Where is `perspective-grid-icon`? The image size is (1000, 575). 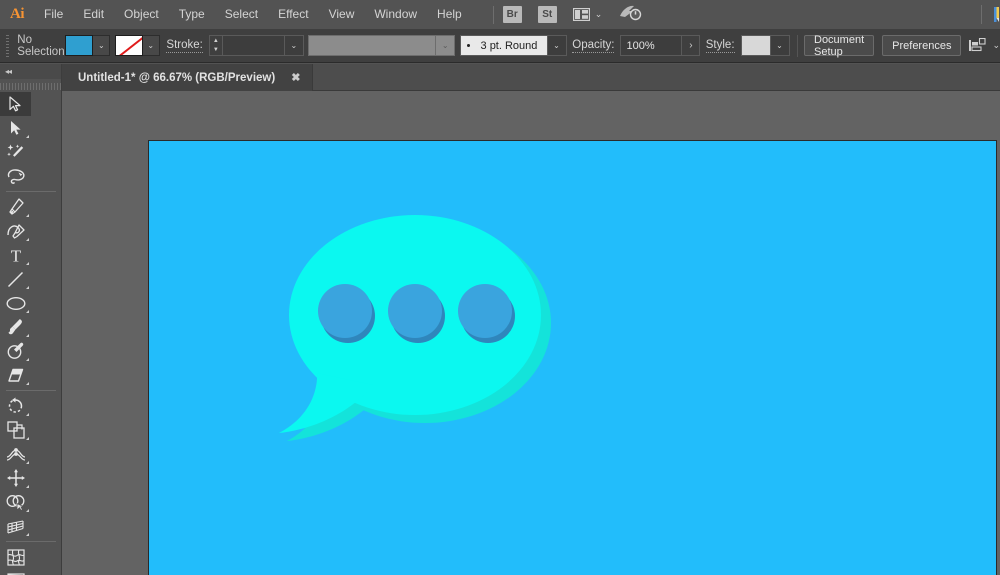
perspective-grid-icon is located at coordinates (15, 526).